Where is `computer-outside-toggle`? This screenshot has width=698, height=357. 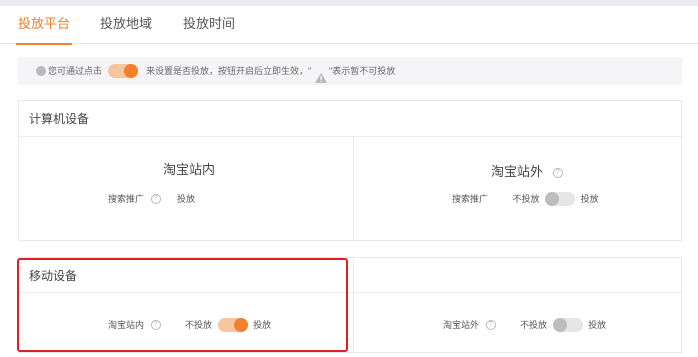
computer-outside-toggle is located at coordinates (560, 198).